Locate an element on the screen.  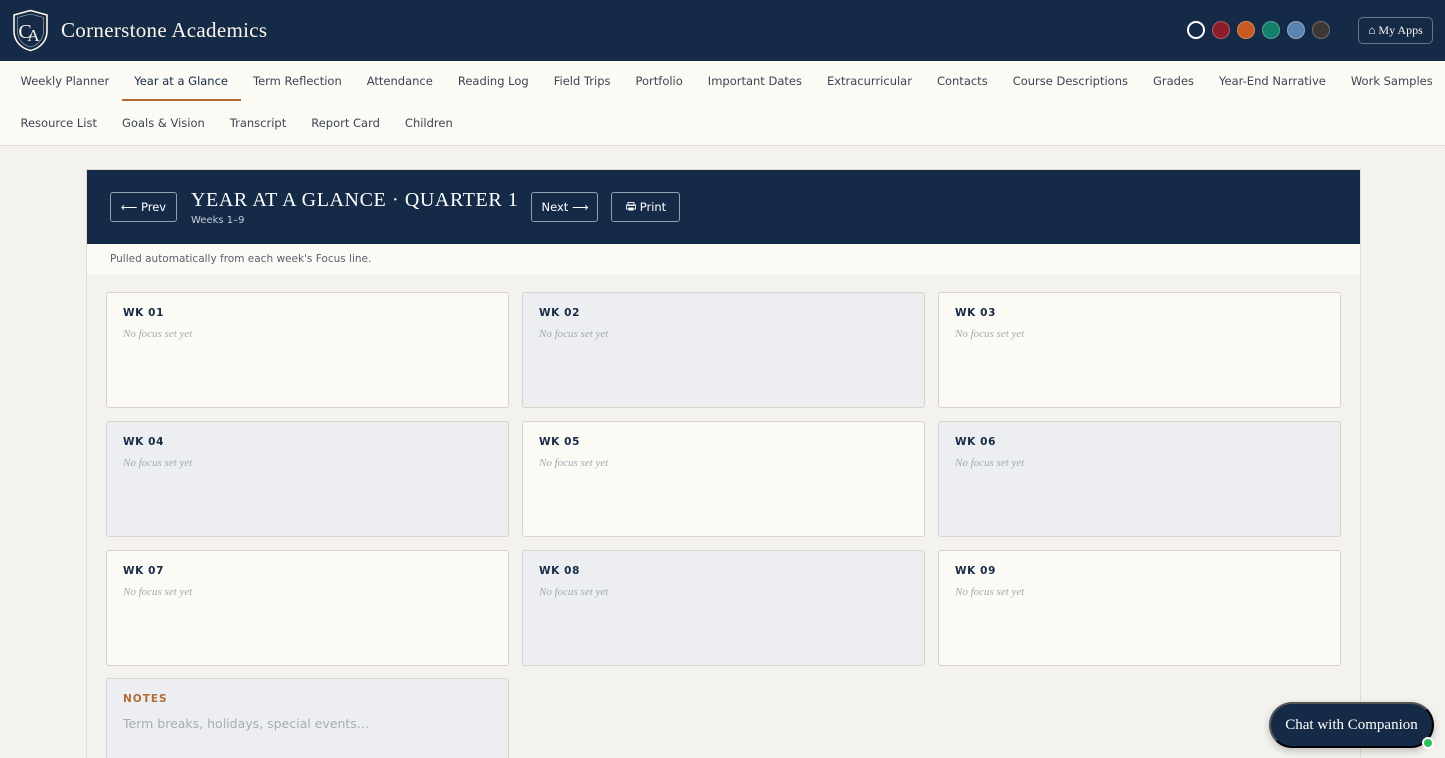
tab-important-dates: Important Dates is located at coordinates (754, 81).